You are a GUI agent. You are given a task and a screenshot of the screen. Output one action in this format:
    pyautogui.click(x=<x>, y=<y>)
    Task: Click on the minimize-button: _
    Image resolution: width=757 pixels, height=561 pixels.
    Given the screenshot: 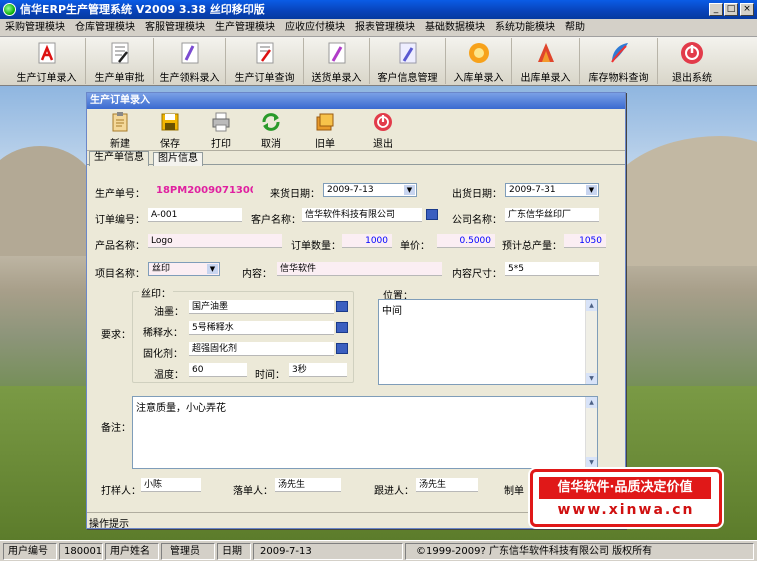 What is the action you would take?
    pyautogui.click(x=716, y=9)
    